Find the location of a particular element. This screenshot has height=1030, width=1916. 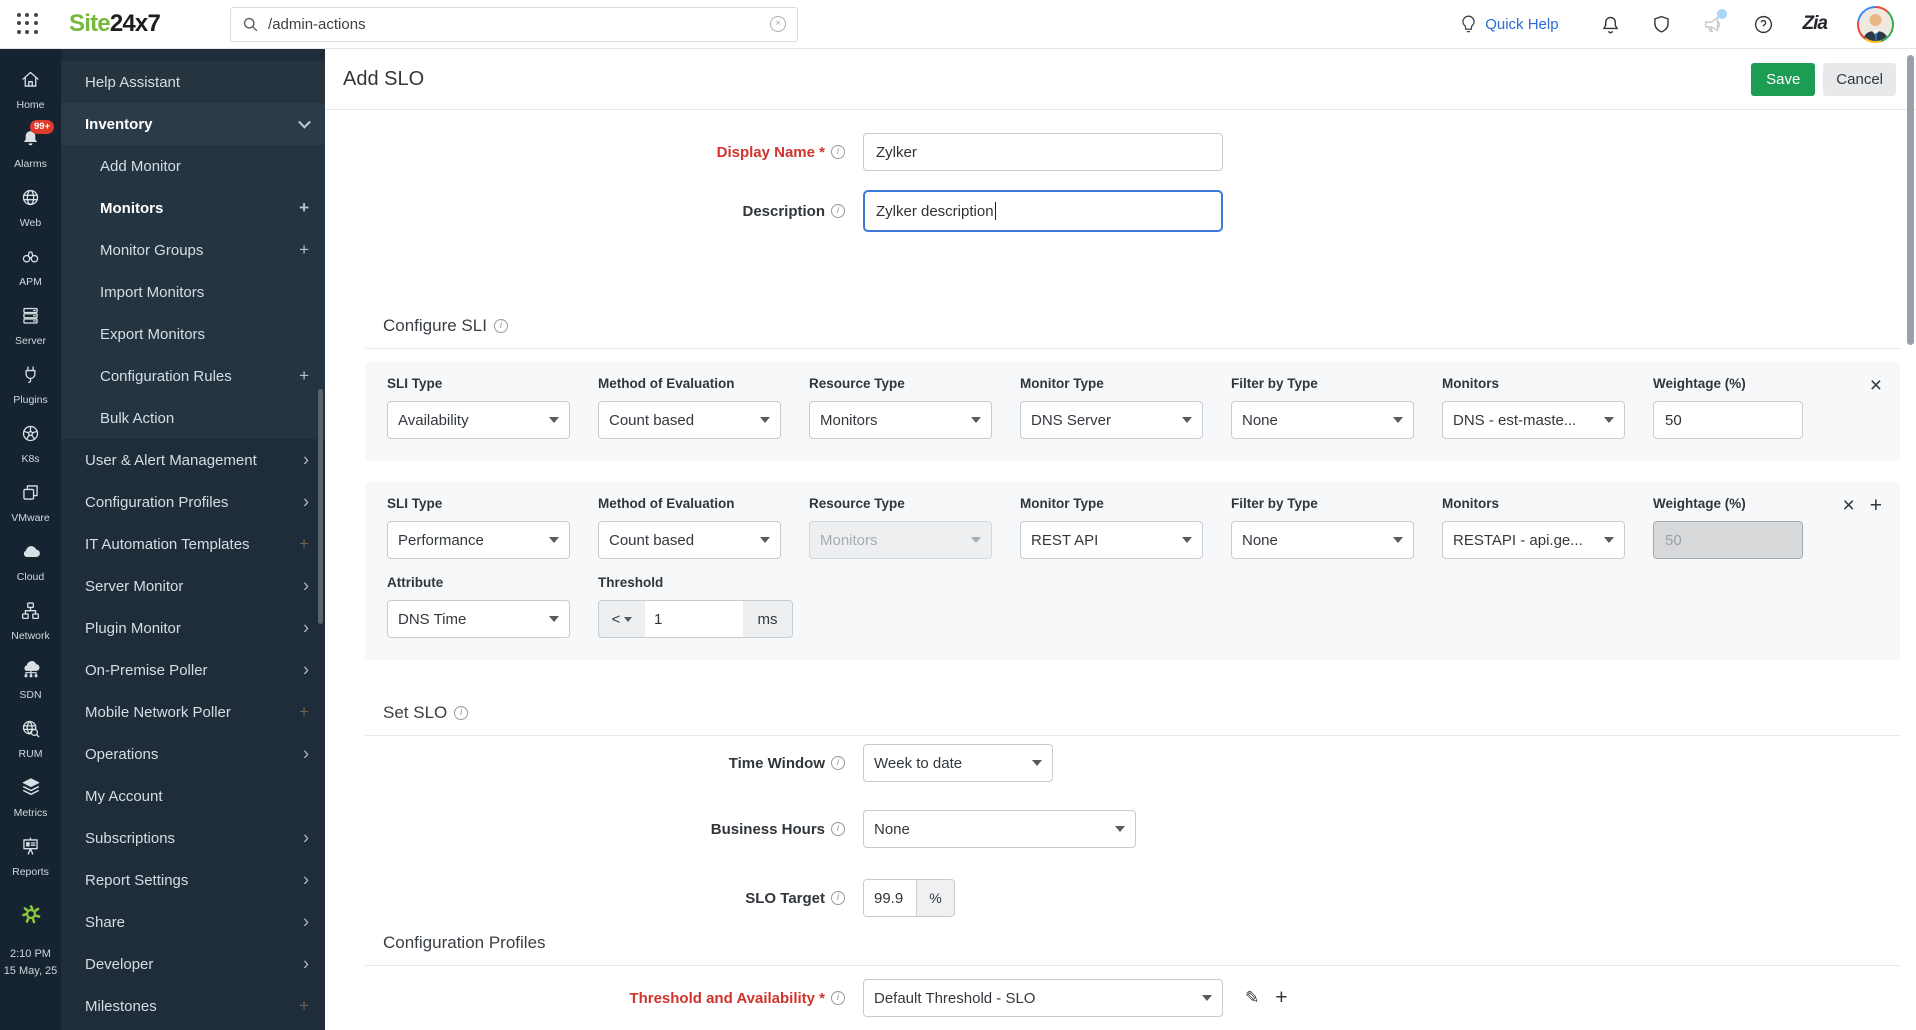

sli-type-select: Performance is located at coordinates (478, 540).